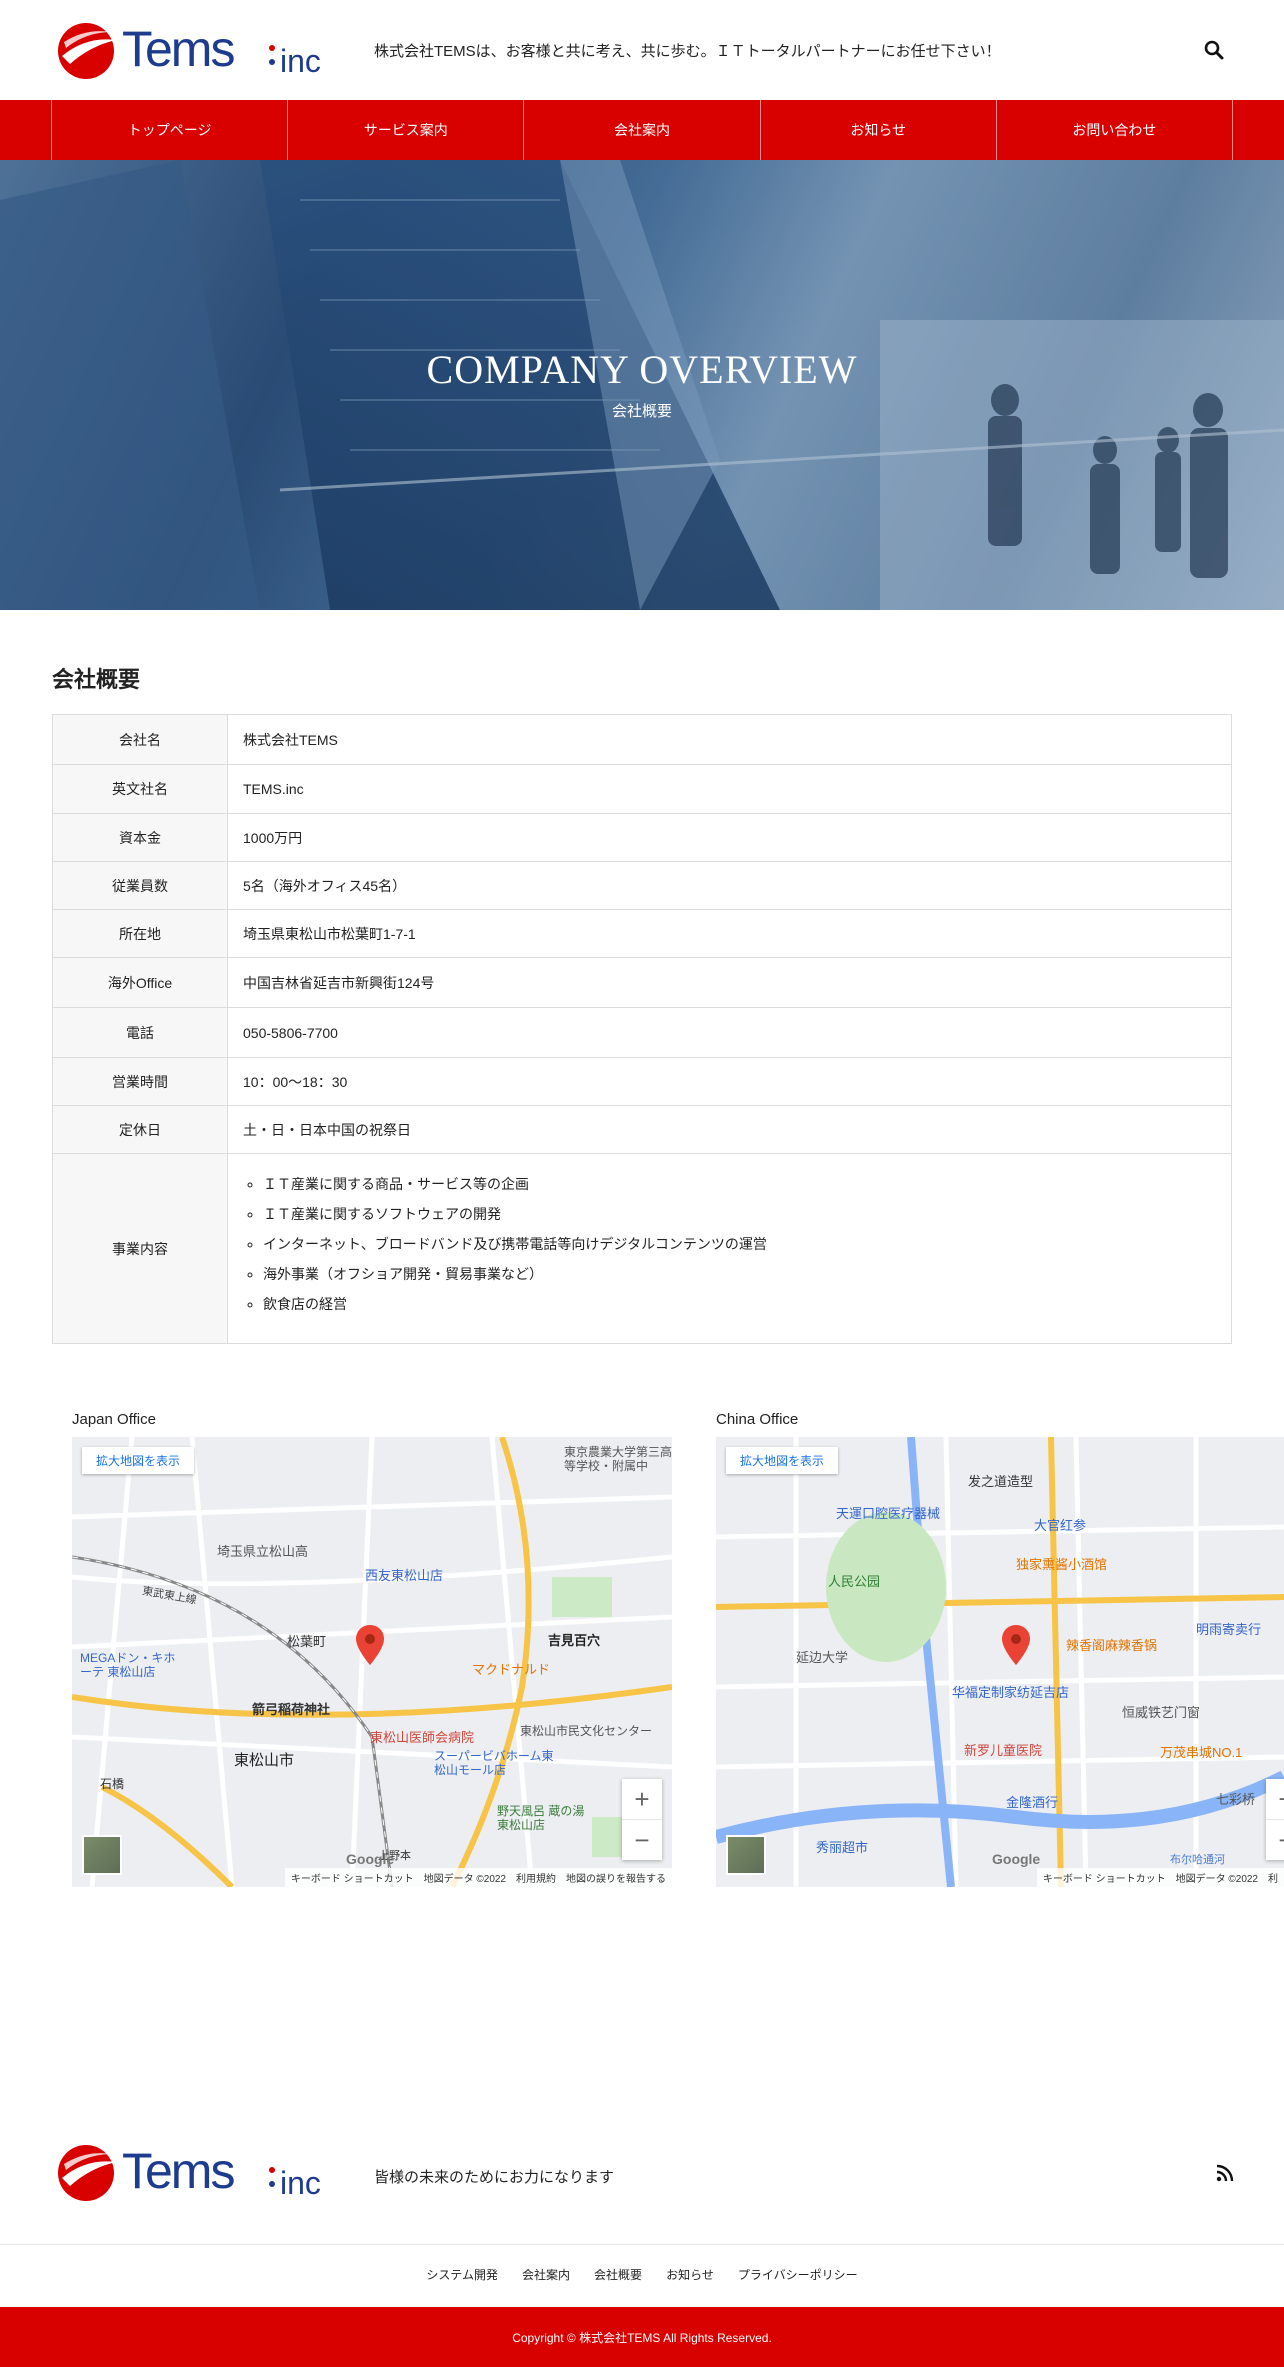 The width and height of the screenshot is (1284, 2367). I want to click on hero-title: COMPANY OVERVIEW, so click(642, 369).